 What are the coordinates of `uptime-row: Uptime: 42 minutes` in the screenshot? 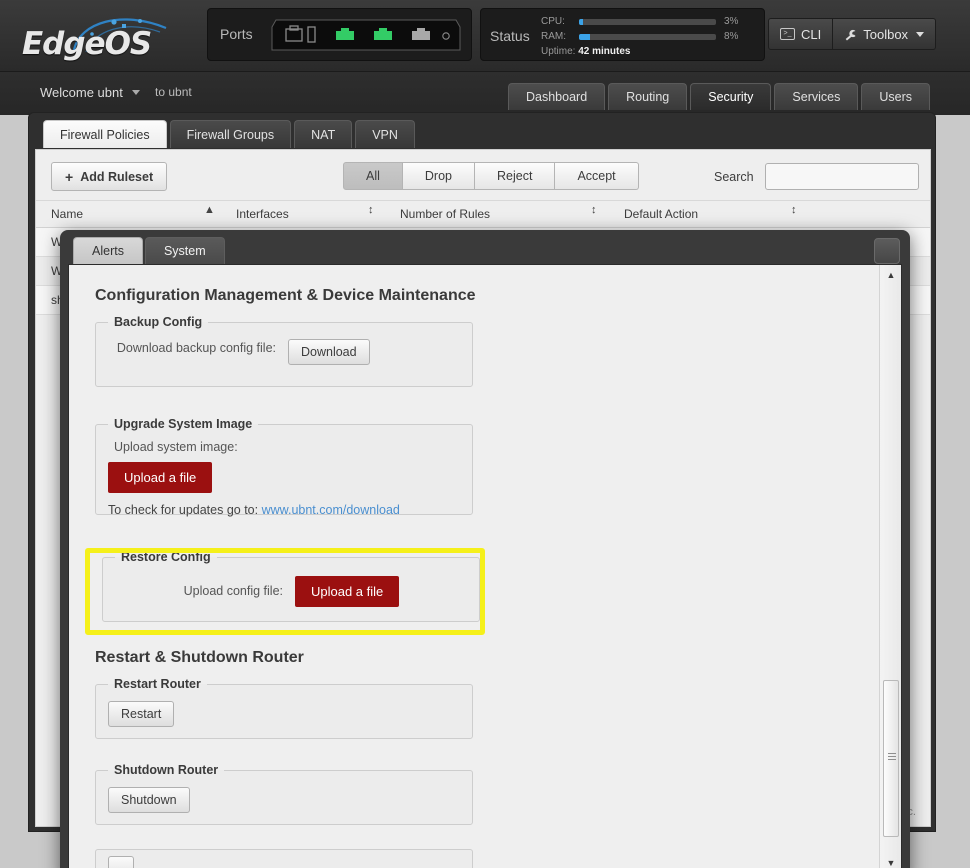 It's located at (585, 51).